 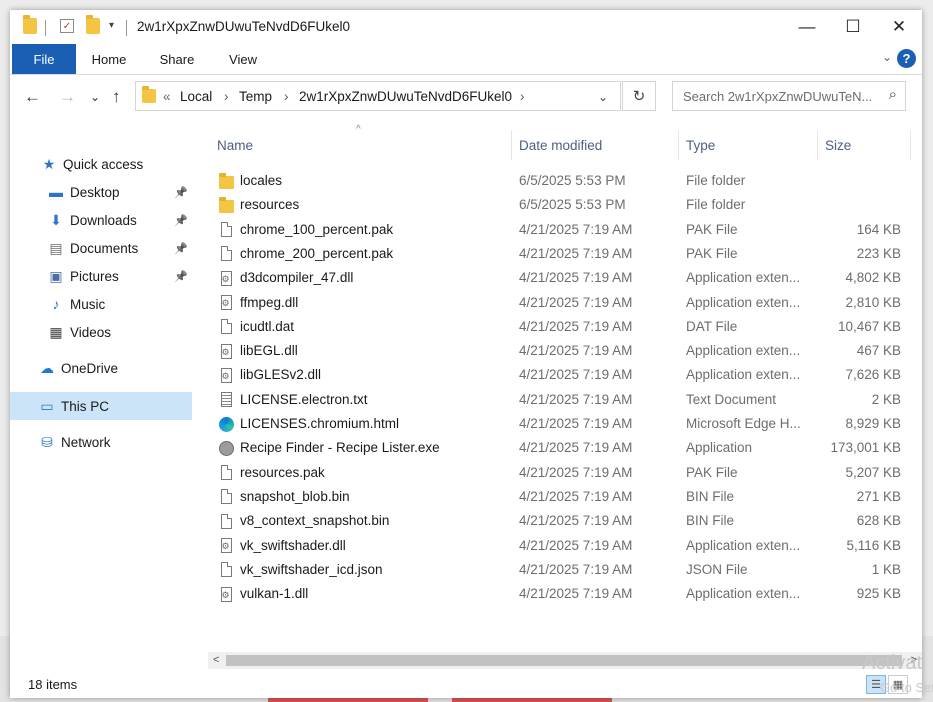 What do you see at coordinates (32, 97) in the screenshot?
I see `back-icon: ←` at bounding box center [32, 97].